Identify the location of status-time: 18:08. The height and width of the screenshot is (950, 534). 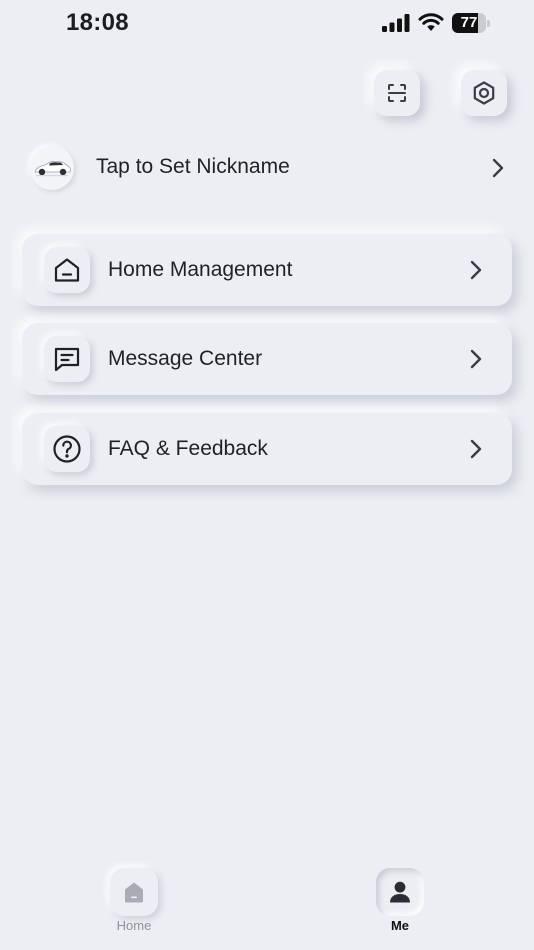
(97, 22).